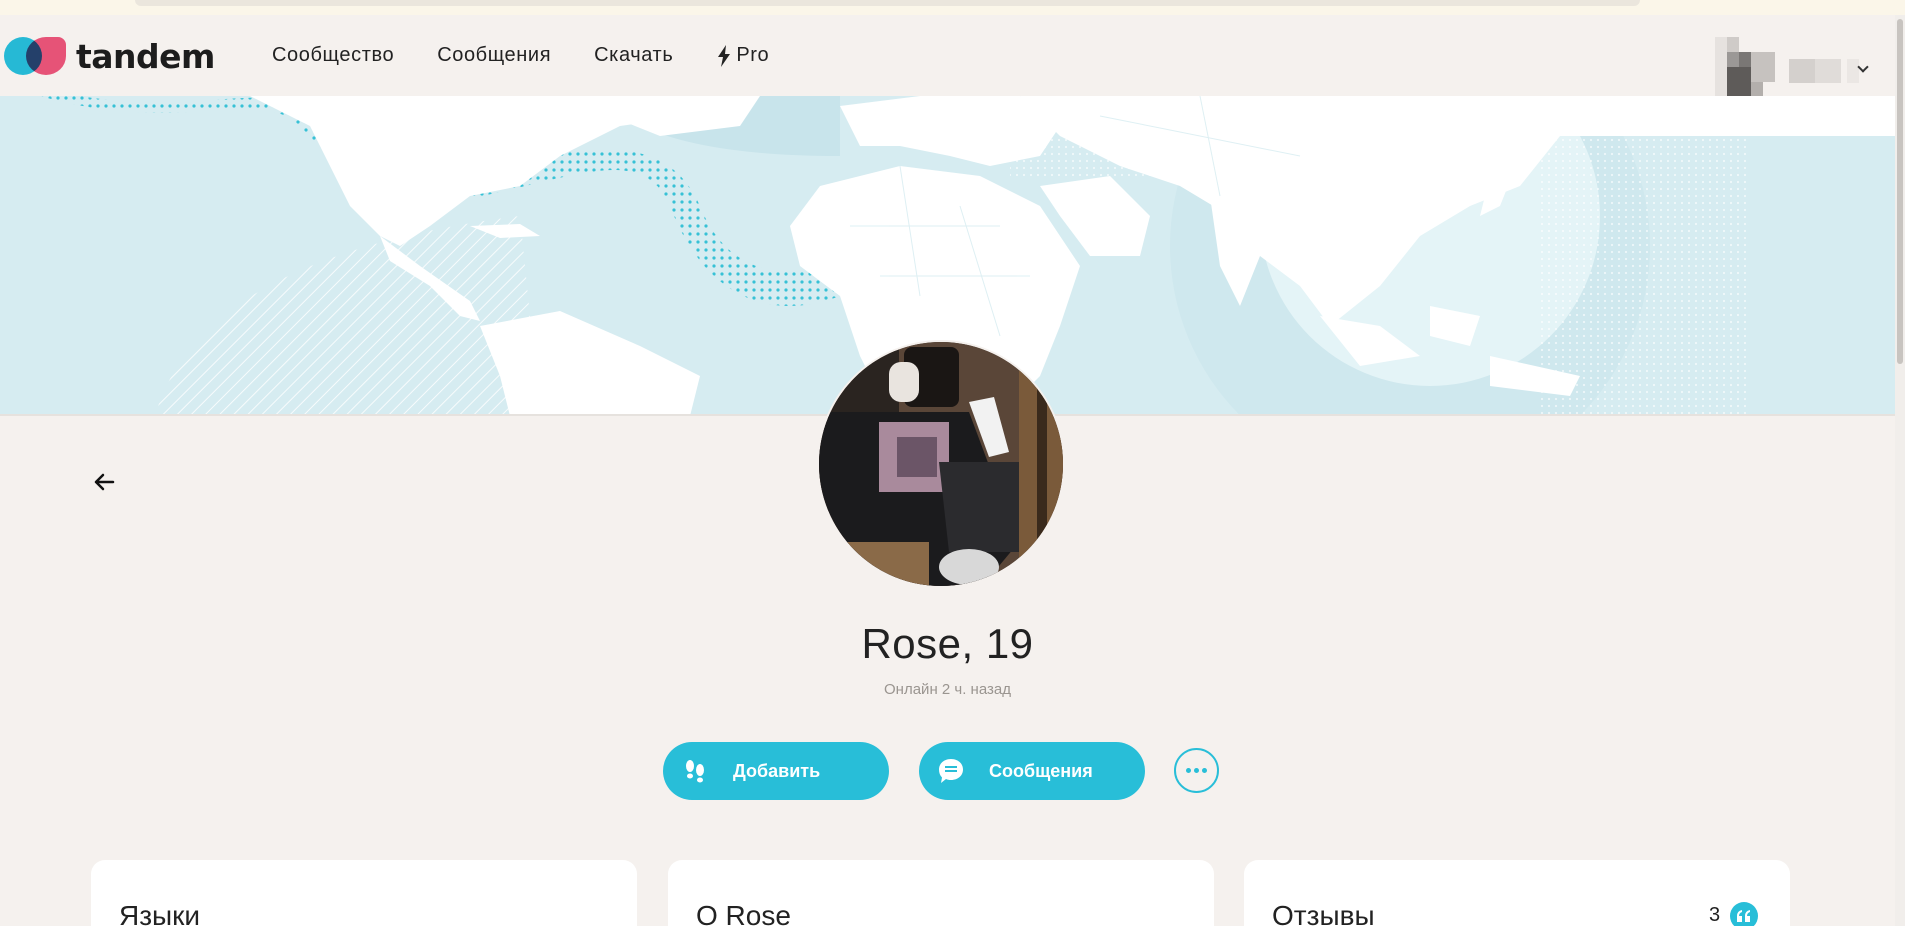 The width and height of the screenshot is (1905, 926). What do you see at coordinates (633, 55) in the screenshot?
I see `nav-download: Скачать` at bounding box center [633, 55].